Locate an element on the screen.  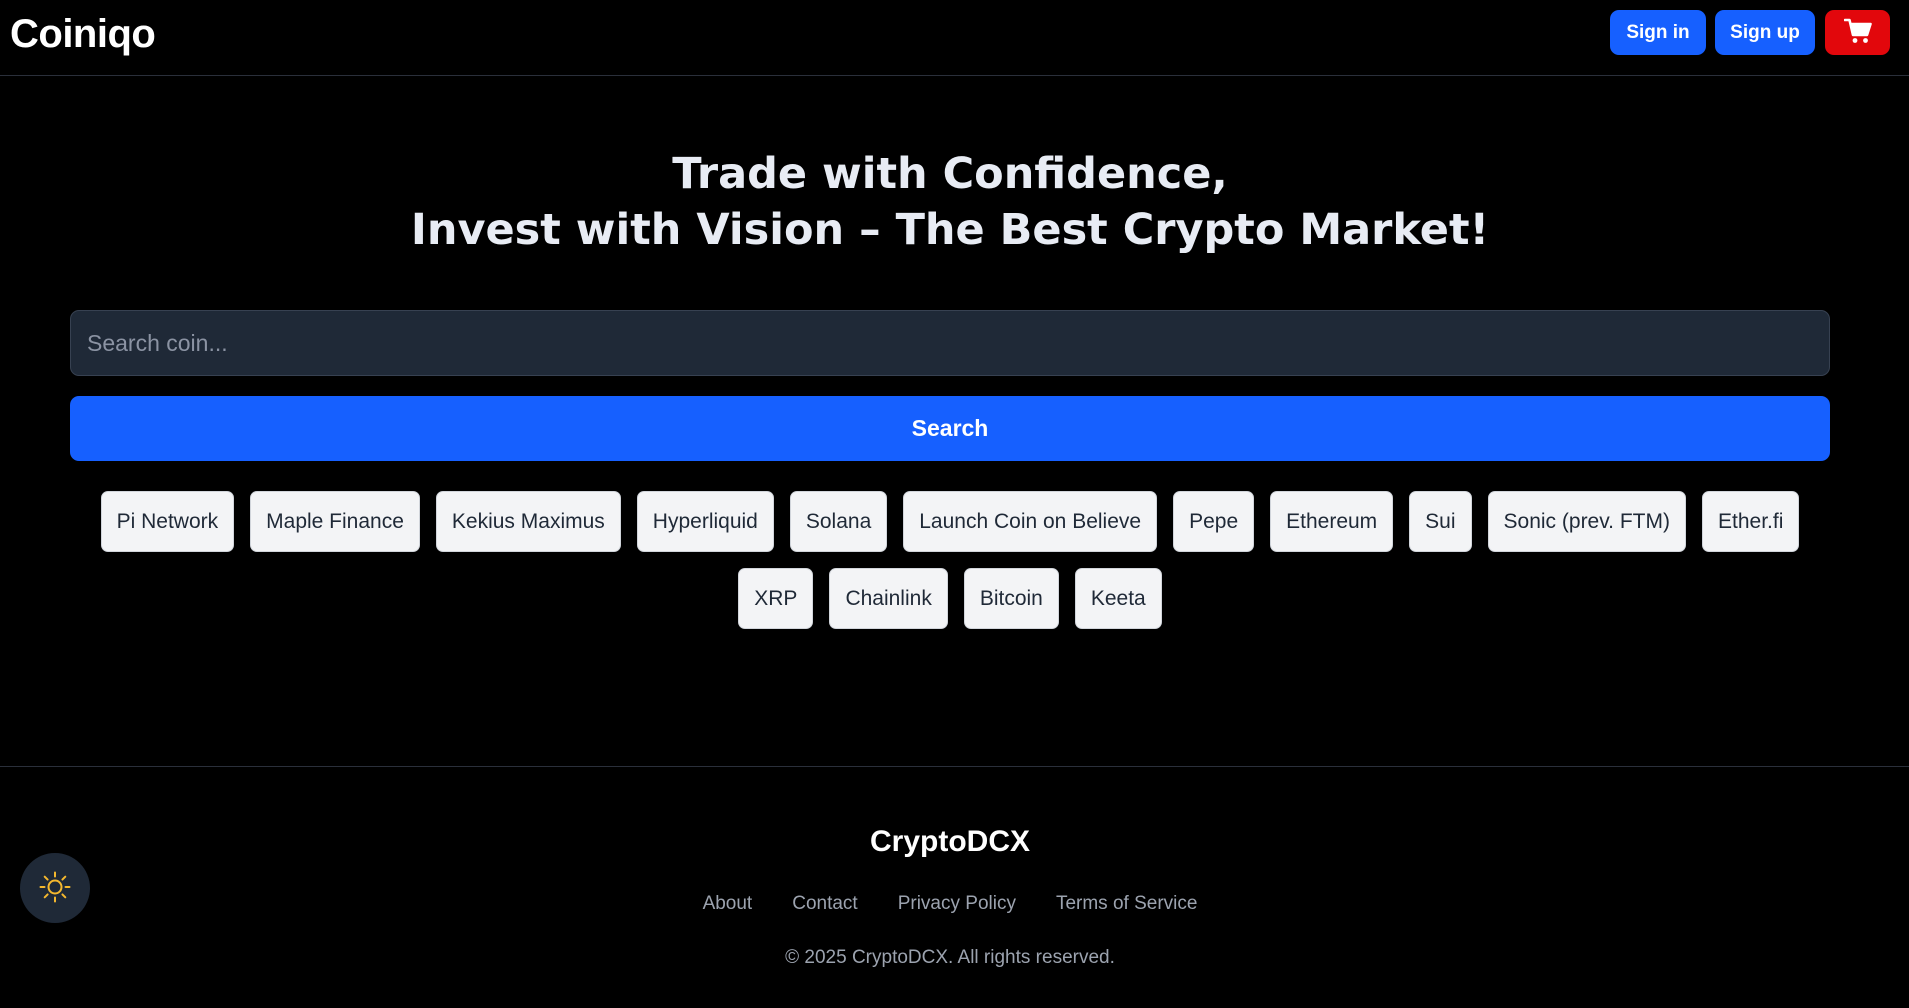
shopping-cart-icon is located at coordinates (1857, 32).